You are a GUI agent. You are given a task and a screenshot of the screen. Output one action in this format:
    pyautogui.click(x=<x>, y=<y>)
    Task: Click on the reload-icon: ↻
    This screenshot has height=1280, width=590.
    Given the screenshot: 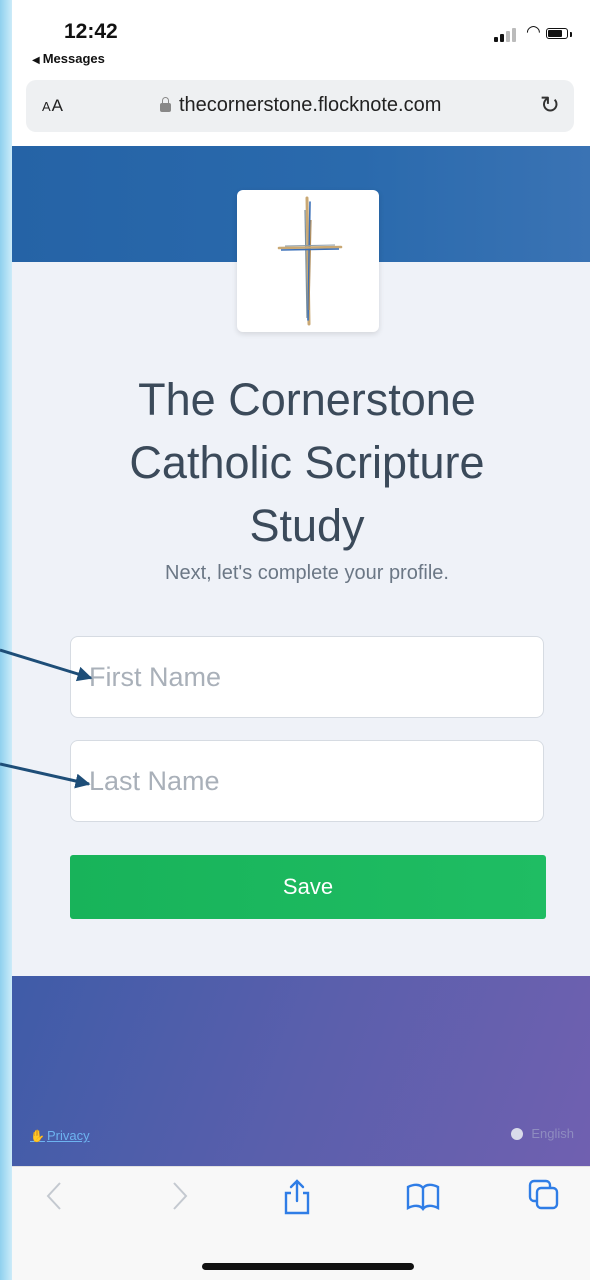 What is the action you would take?
    pyautogui.click(x=550, y=105)
    